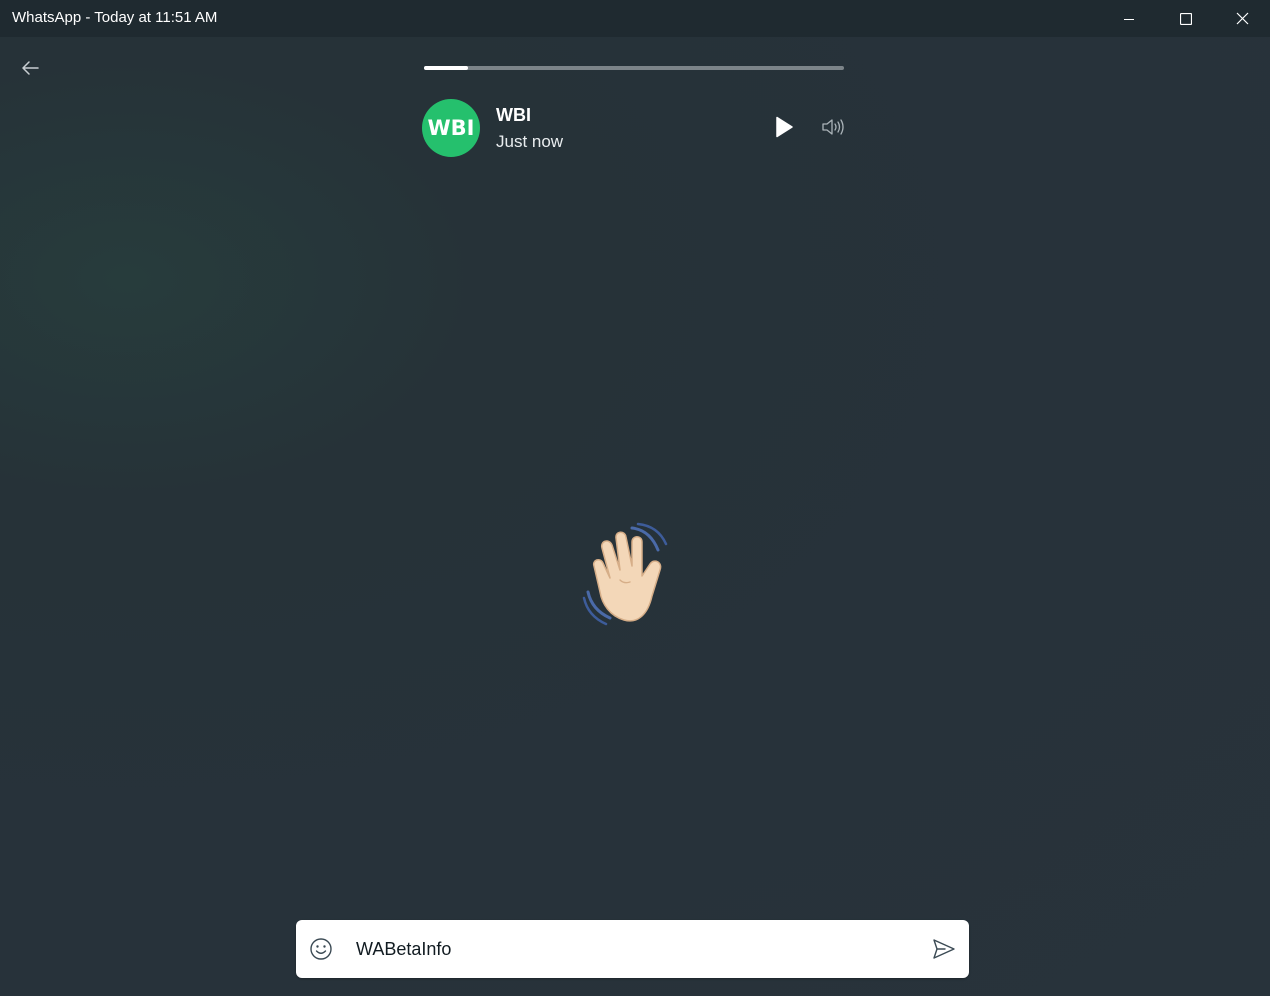 The height and width of the screenshot is (996, 1270). I want to click on svg-text: WBI, so click(451, 128).